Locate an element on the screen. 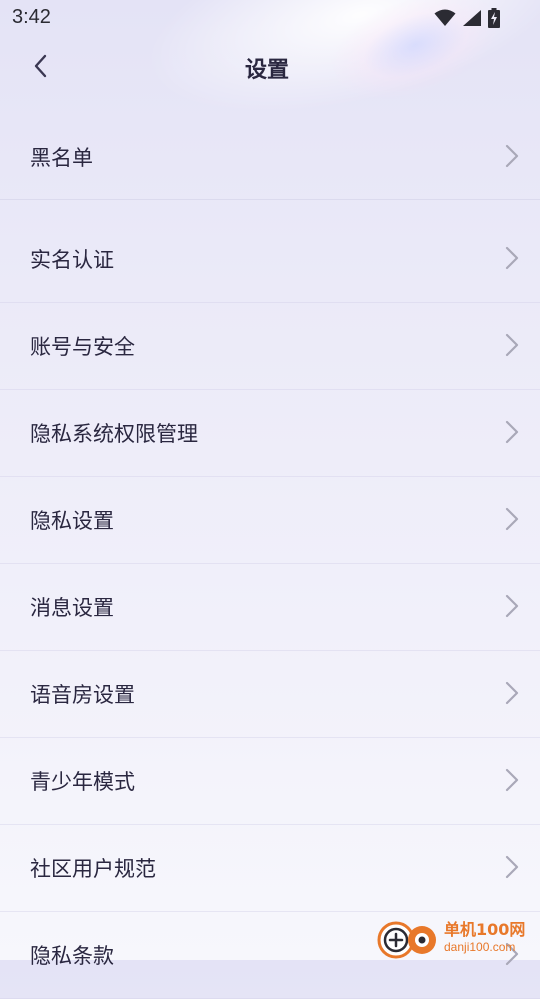  watermark-brand-en: danji100.com is located at coordinates (480, 946).